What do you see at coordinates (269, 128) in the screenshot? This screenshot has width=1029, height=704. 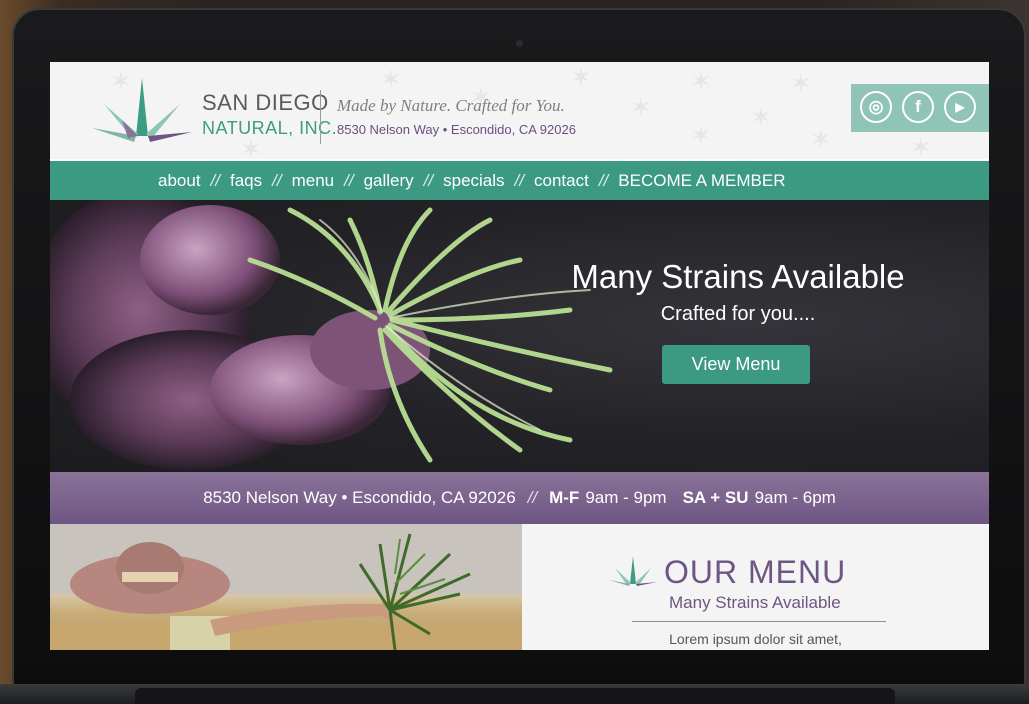 I see `logo-name-line2: NATURAL, INC.` at bounding box center [269, 128].